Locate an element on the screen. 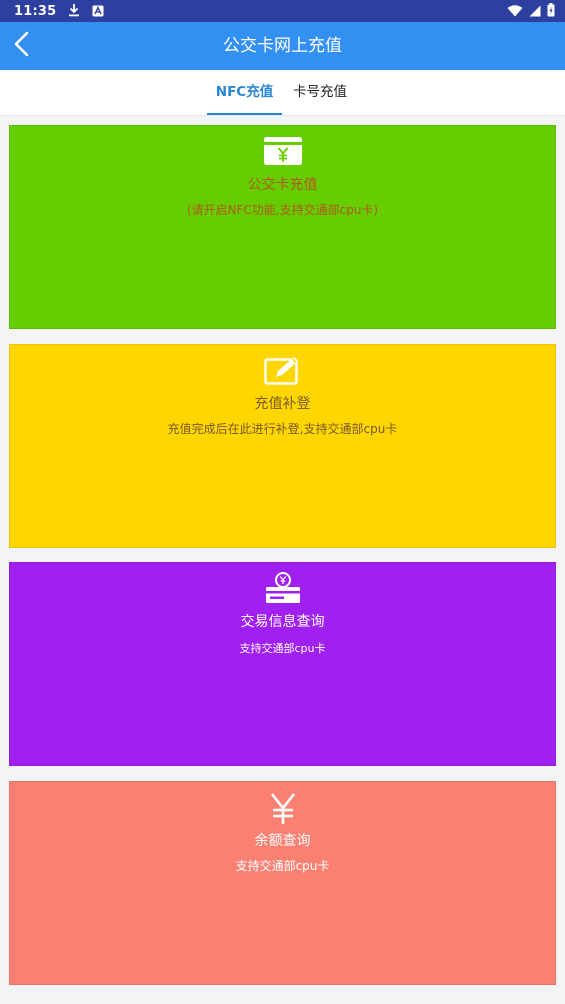 This screenshot has width=565, height=1004. card-title: 余额查询 is located at coordinates (282, 841).